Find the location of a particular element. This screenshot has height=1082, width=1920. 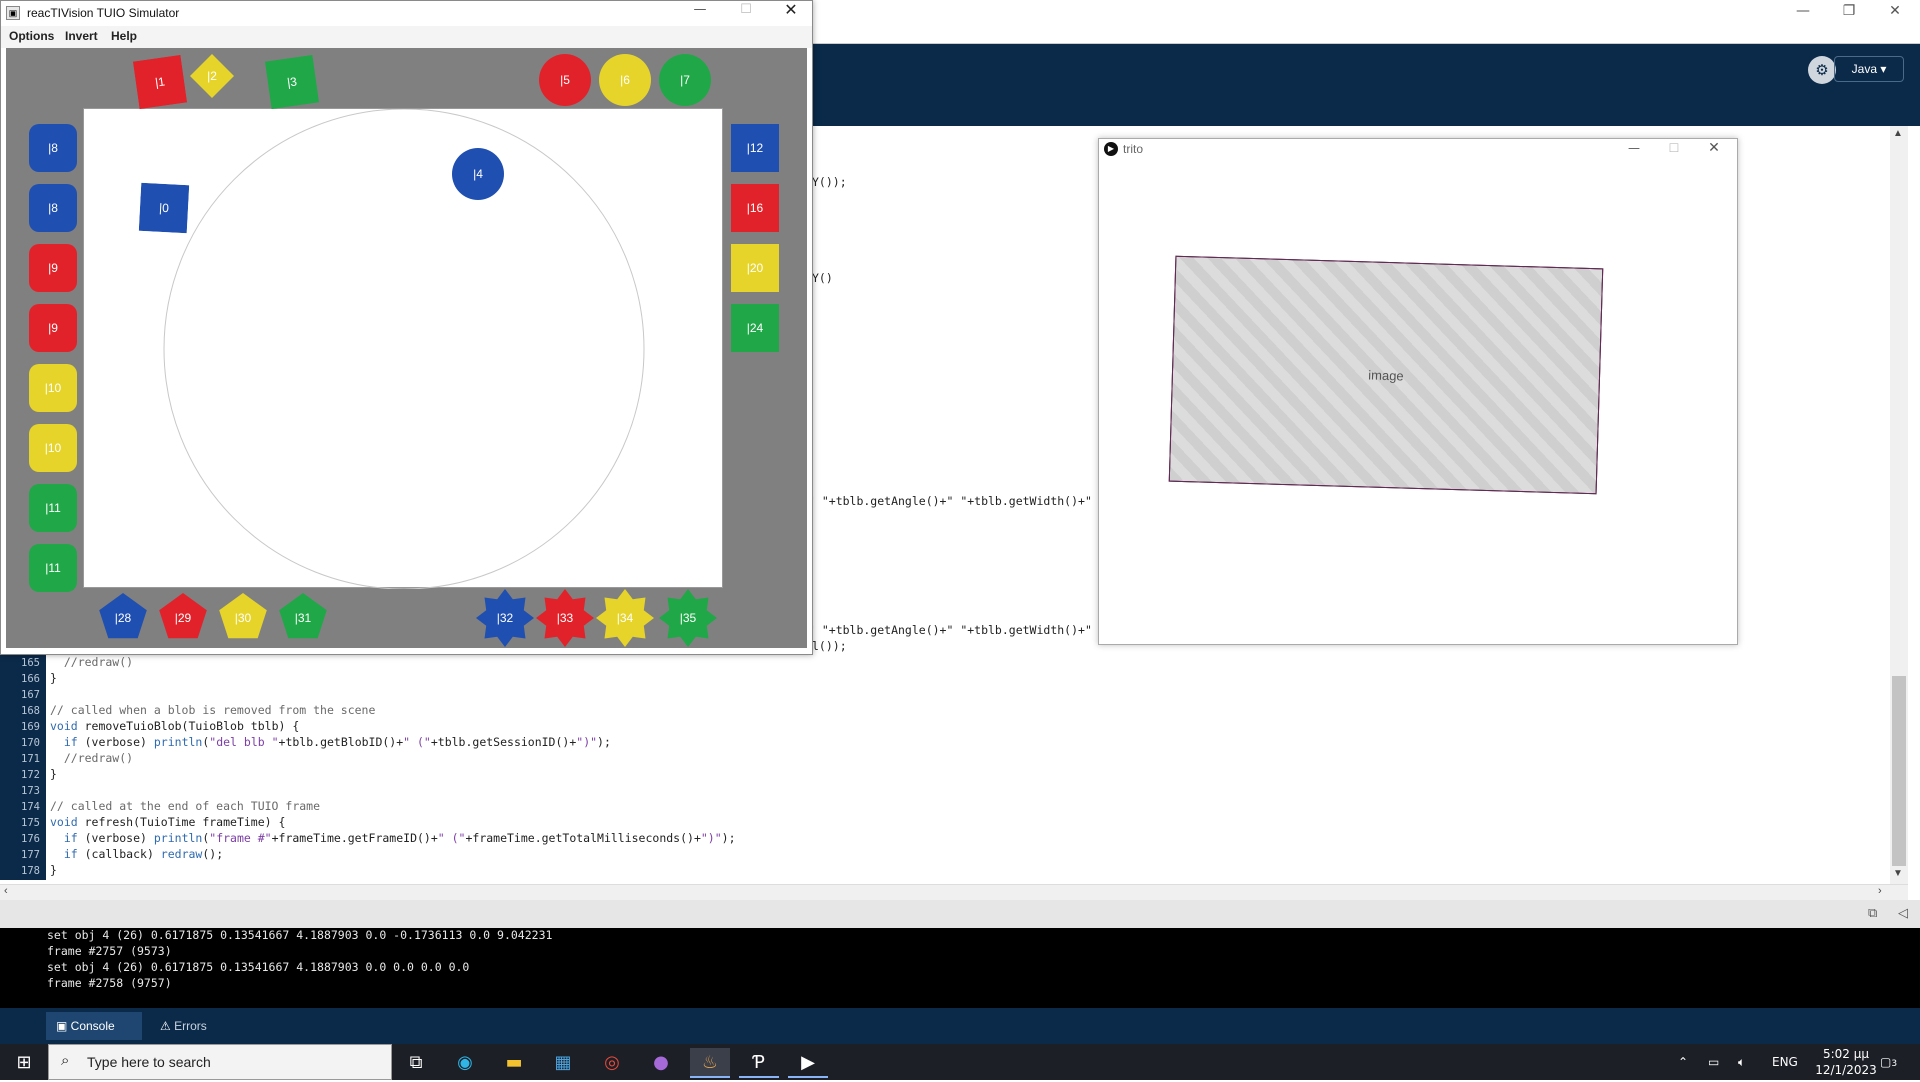

fiducial-id-label: |35 is located at coordinates (688, 618).